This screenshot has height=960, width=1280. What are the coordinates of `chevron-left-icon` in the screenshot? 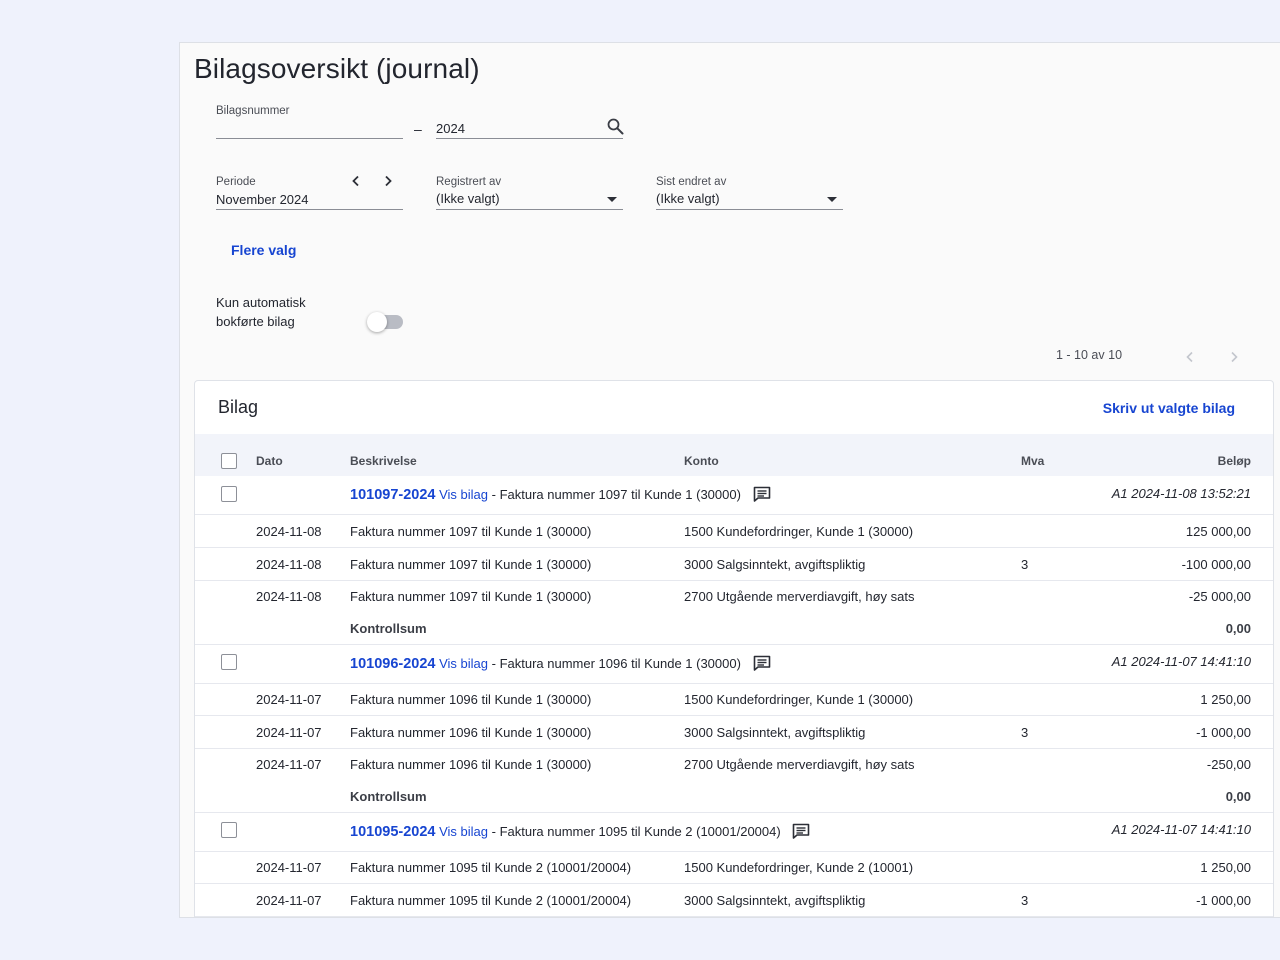 It's located at (356, 181).